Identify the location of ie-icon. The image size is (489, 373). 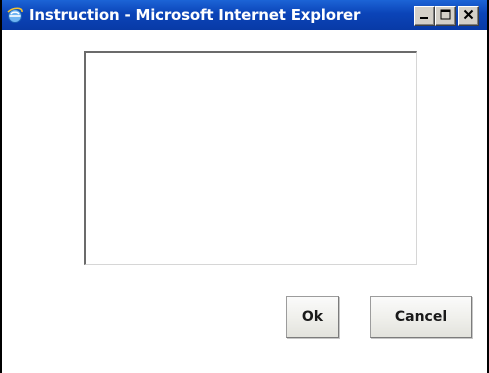
(15, 15).